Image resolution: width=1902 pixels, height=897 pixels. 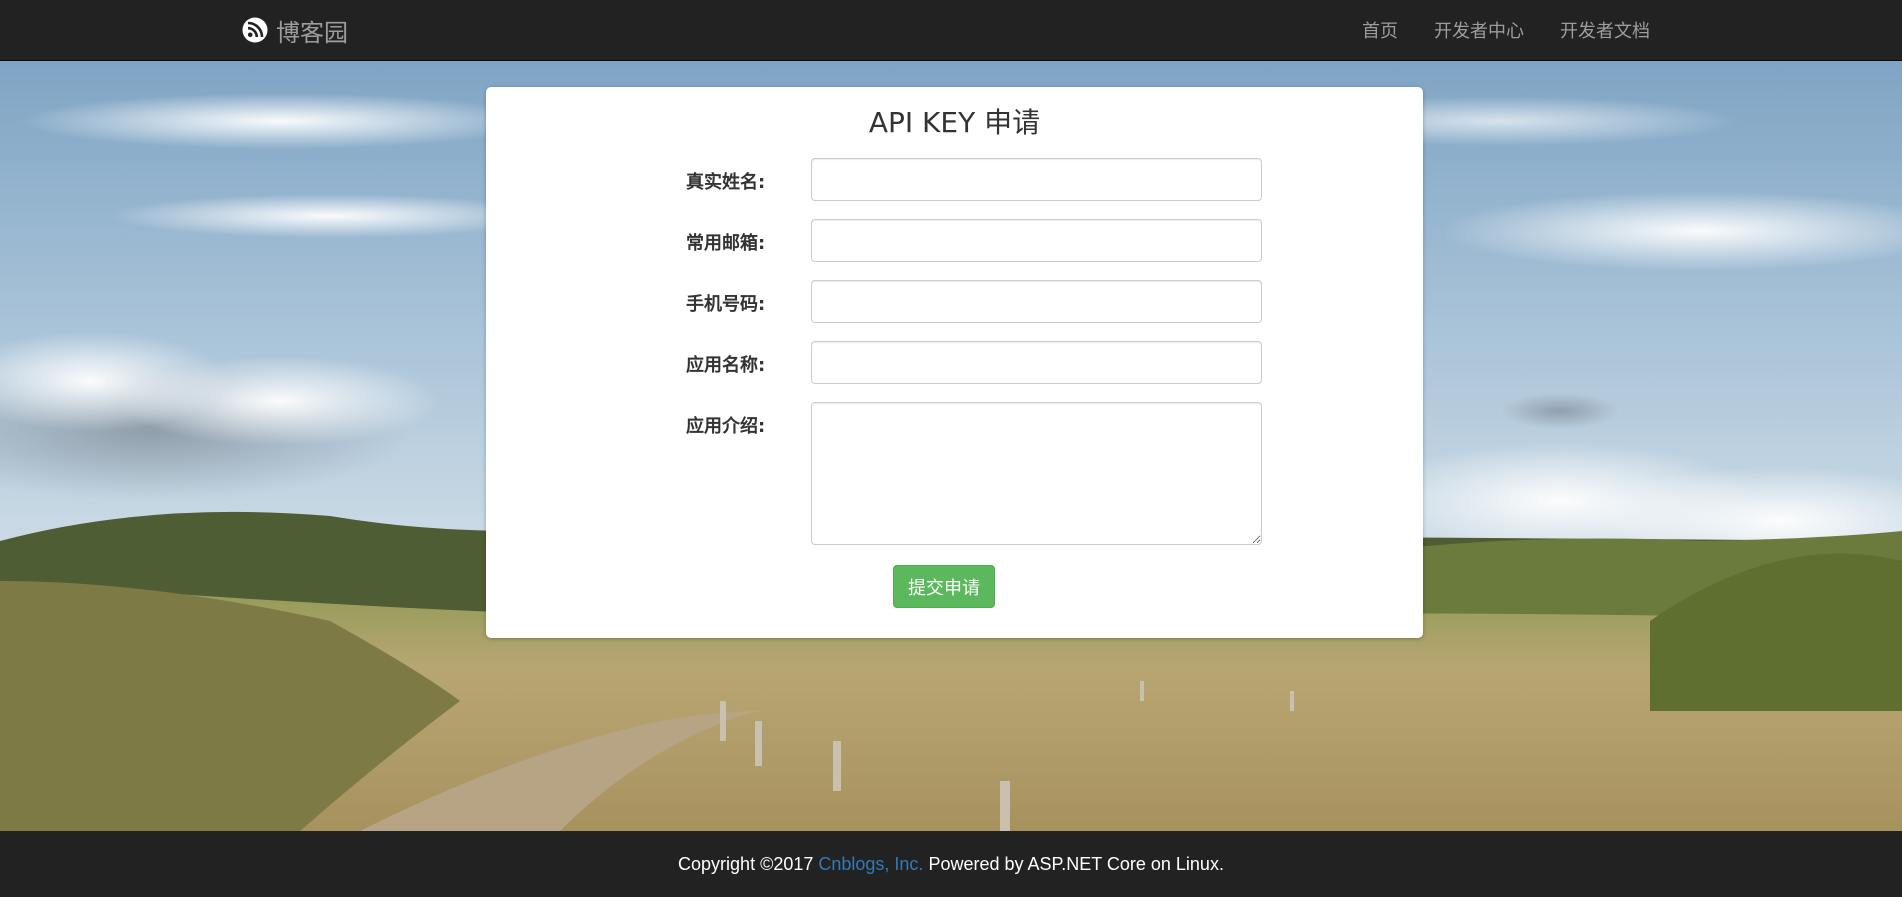 I want to click on submit-application-button: 提交申请, so click(x=944, y=586).